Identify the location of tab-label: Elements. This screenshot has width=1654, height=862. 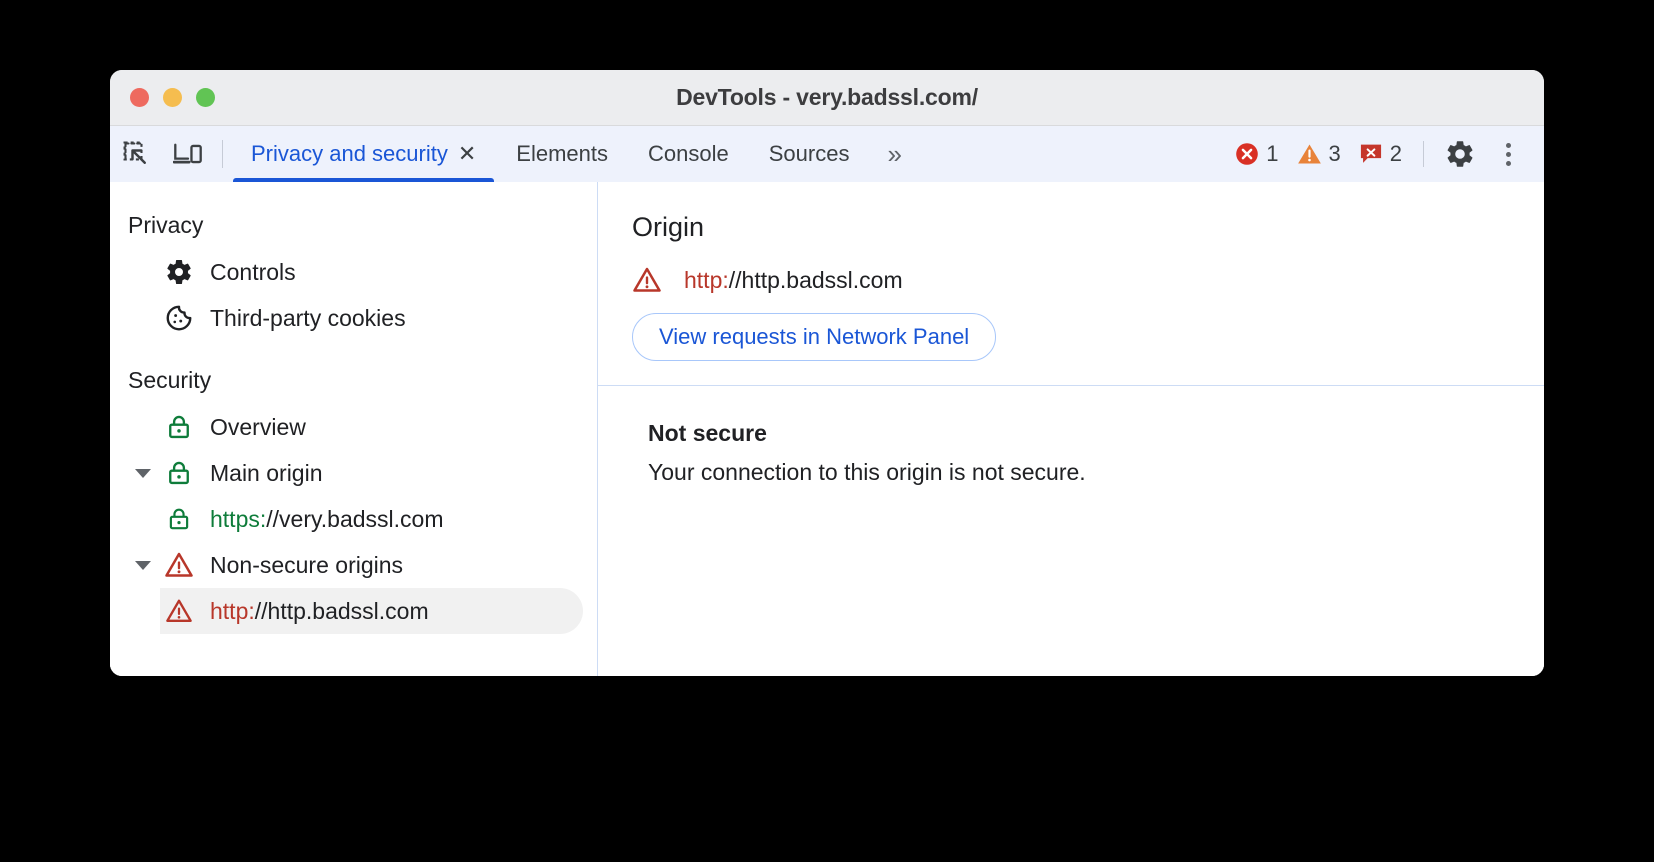
(562, 153).